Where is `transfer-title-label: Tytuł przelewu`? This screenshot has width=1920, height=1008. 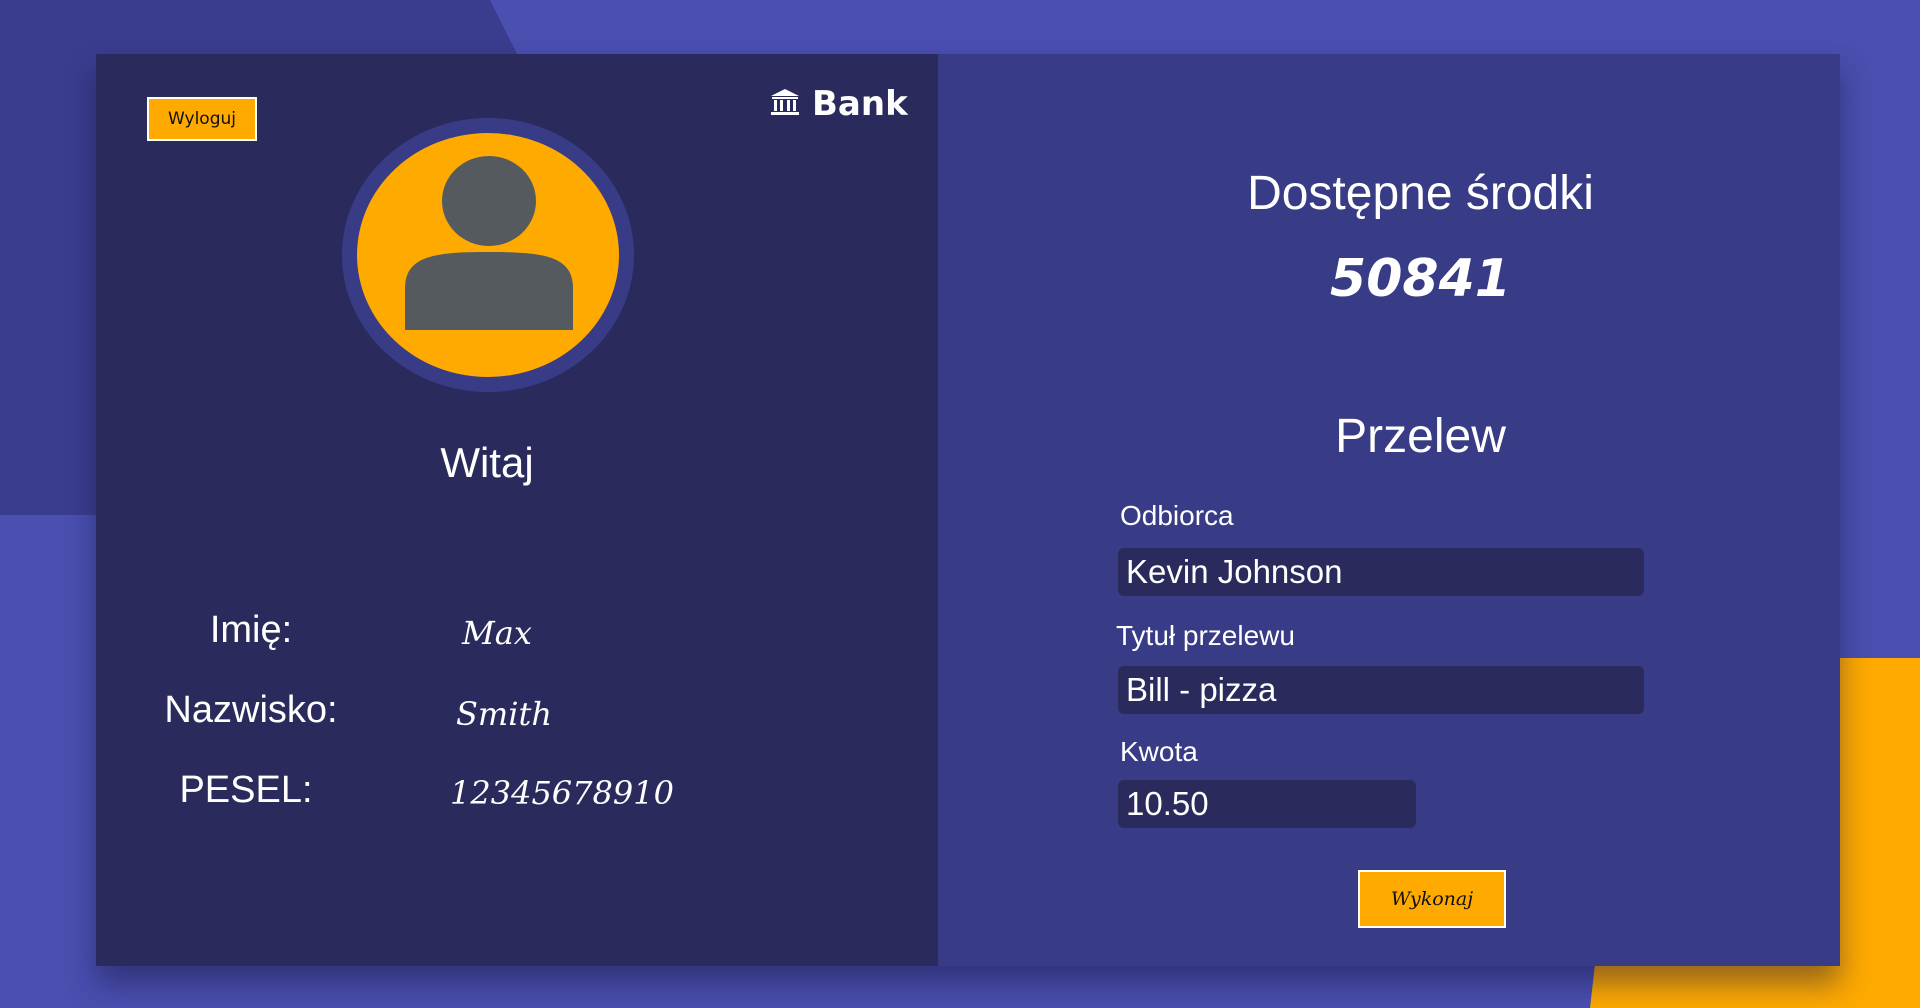 transfer-title-label: Tytuł przelewu is located at coordinates (1205, 635).